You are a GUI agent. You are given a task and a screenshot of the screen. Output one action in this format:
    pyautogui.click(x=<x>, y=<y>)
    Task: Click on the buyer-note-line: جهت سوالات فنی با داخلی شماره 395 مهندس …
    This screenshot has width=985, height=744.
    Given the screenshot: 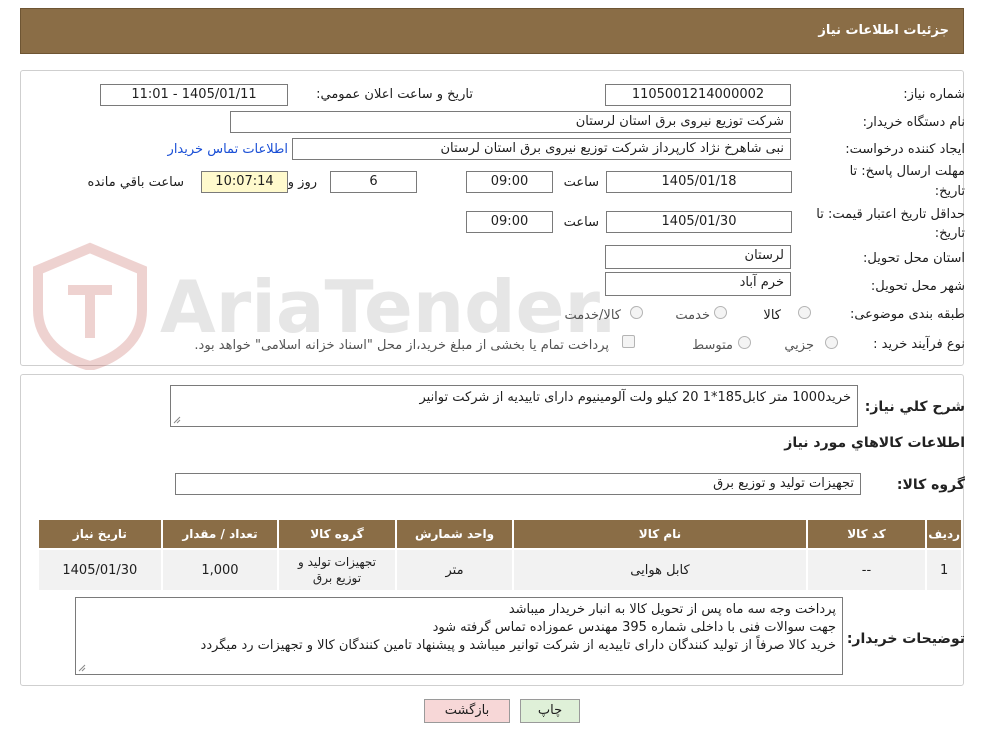 What is the action you would take?
    pyautogui.click(x=634, y=627)
    